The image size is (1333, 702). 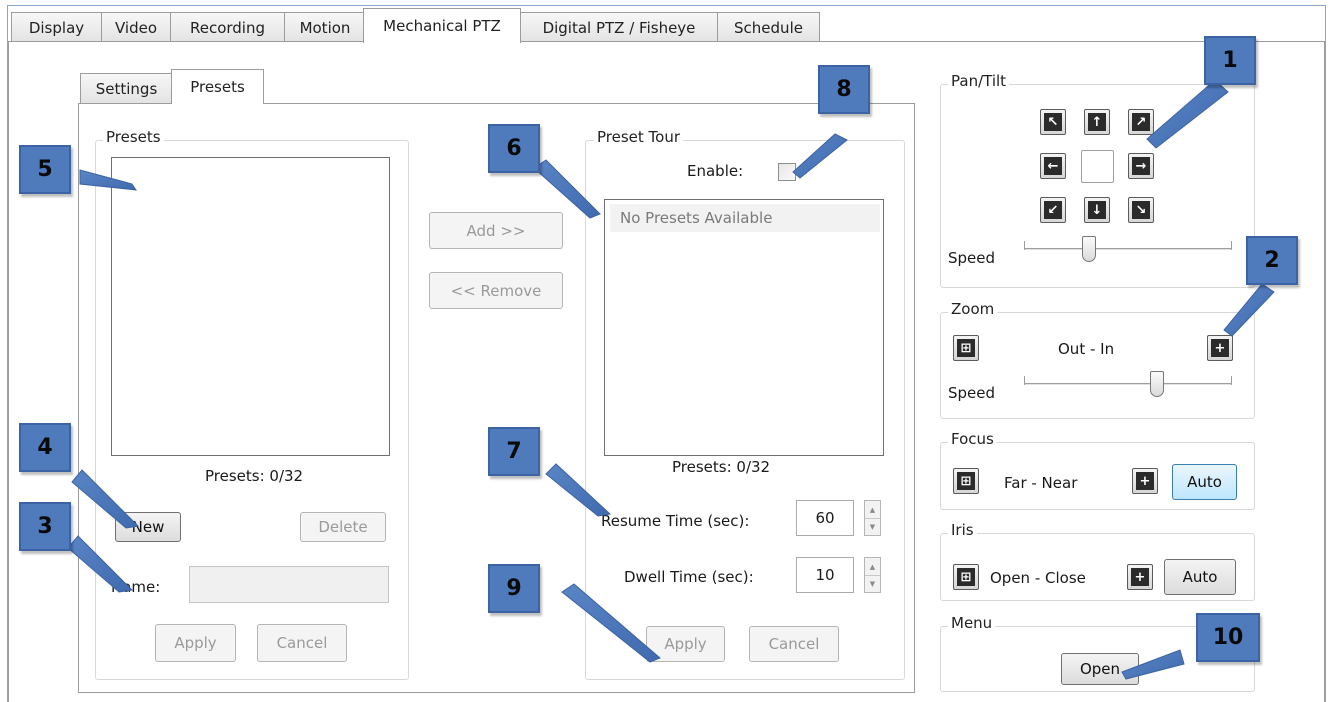 What do you see at coordinates (289, 584) in the screenshot?
I see `name-field` at bounding box center [289, 584].